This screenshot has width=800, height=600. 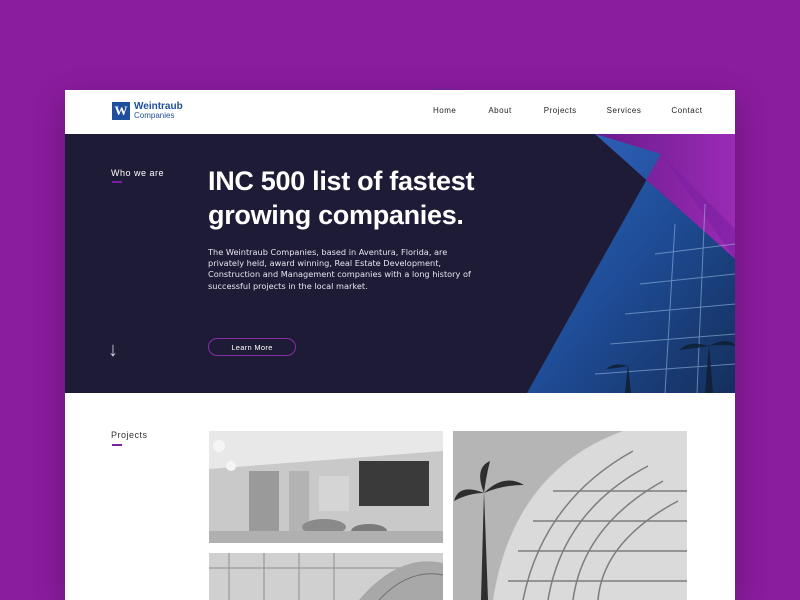 What do you see at coordinates (570, 515) in the screenshot?
I see `tower-photo` at bounding box center [570, 515].